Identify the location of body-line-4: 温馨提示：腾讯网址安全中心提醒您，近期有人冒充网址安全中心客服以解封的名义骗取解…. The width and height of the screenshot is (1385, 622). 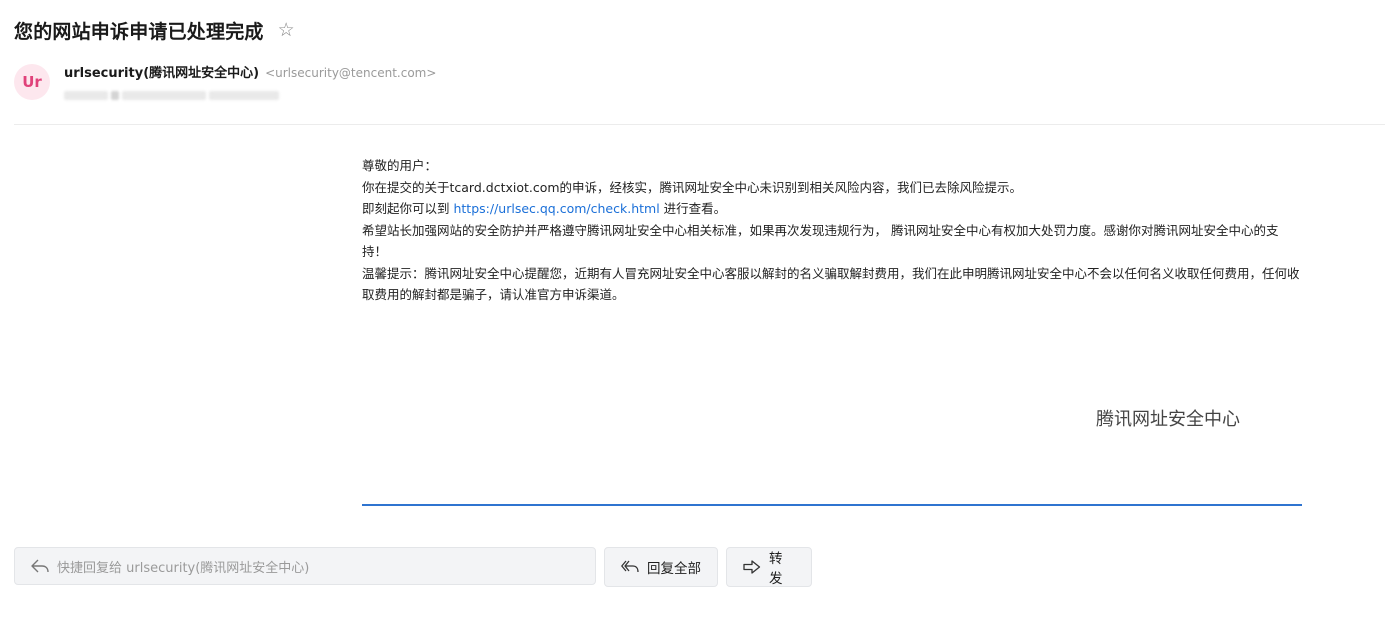
(831, 284).